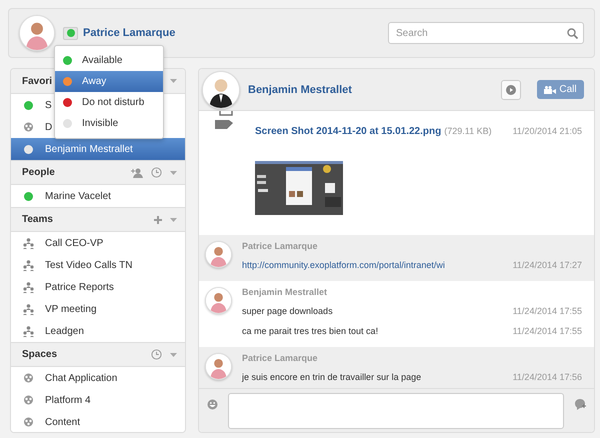  What do you see at coordinates (547, 377) in the screenshot?
I see `message-time: 11/24/2014 17:56` at bounding box center [547, 377].